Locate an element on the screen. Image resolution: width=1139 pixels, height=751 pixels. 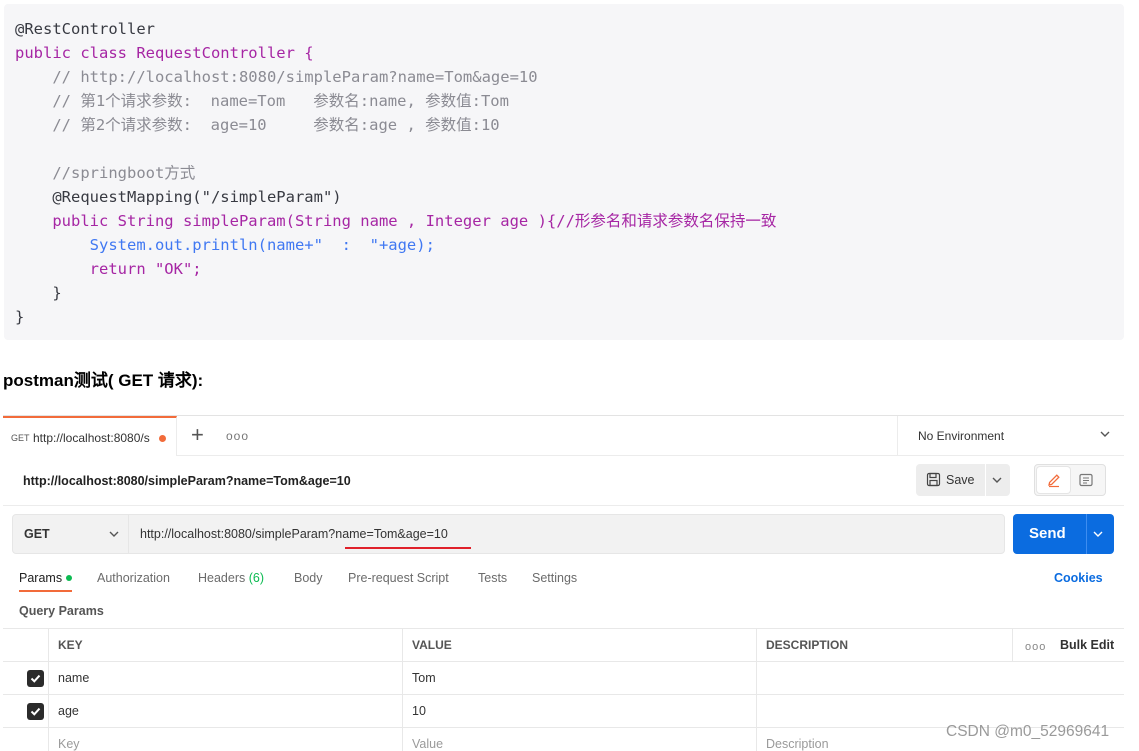
view-toggle is located at coordinates (1070, 480).